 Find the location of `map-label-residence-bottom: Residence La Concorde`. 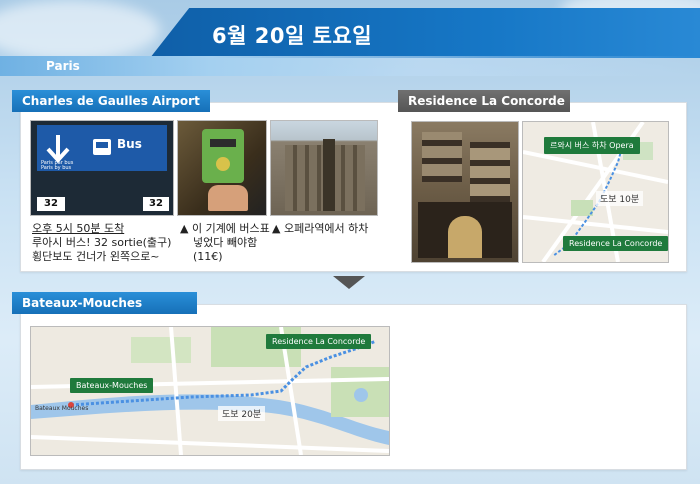

map-label-residence-bottom: Residence La Concorde is located at coordinates (319, 341).